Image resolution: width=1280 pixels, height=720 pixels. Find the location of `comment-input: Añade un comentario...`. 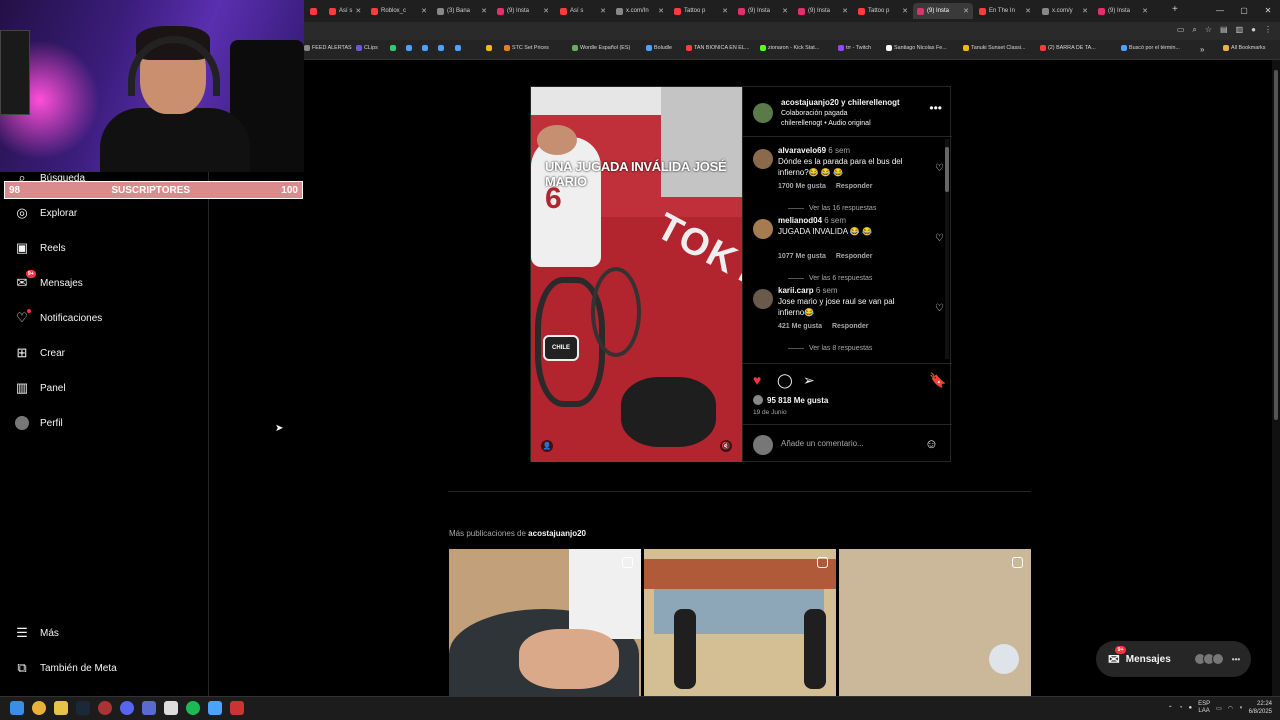

comment-input: Añade un comentario... is located at coordinates (822, 443).